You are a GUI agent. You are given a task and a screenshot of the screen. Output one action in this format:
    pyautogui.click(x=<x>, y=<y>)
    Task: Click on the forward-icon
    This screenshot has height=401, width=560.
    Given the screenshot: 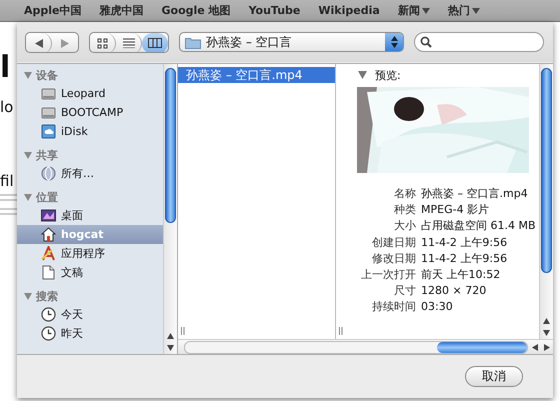 What is the action you would take?
    pyautogui.click(x=65, y=43)
    